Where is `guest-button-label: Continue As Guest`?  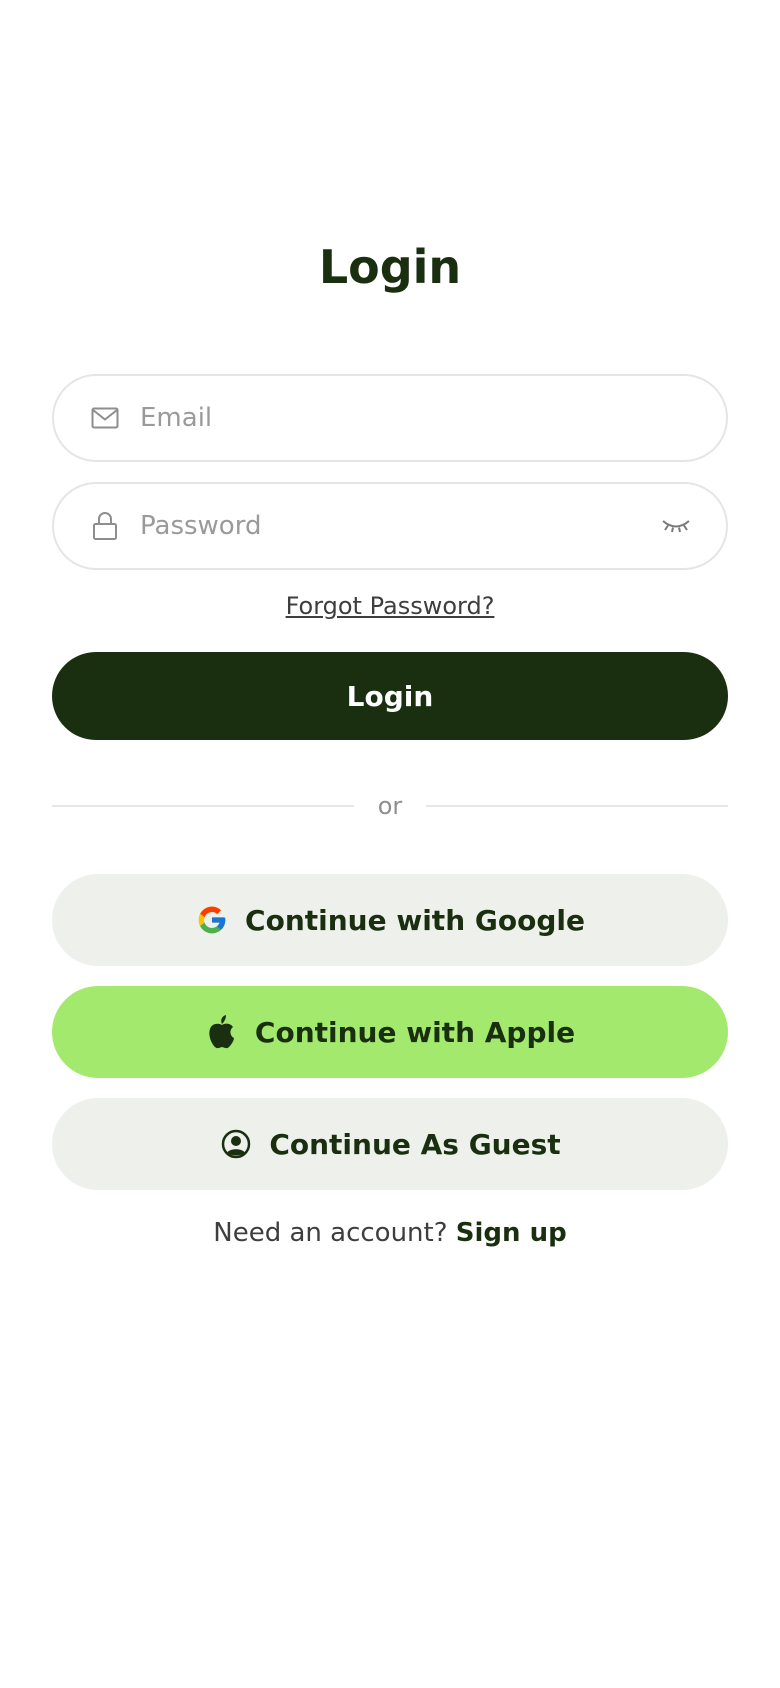
guest-button-label: Continue As Guest is located at coordinates (415, 1144).